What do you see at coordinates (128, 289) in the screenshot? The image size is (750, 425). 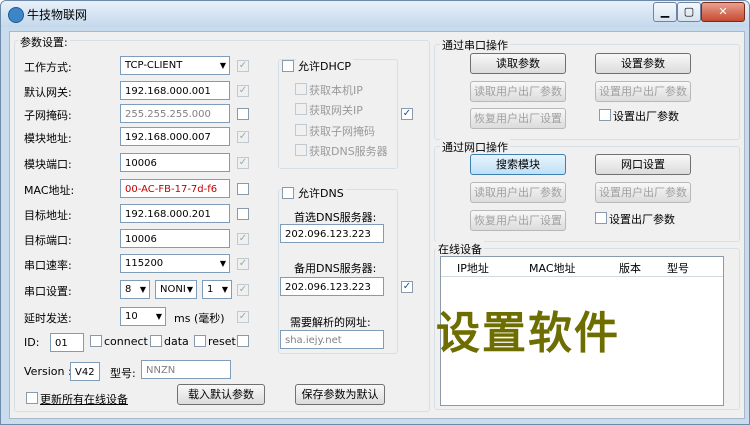 I see `data-bits-value: 8` at bounding box center [128, 289].